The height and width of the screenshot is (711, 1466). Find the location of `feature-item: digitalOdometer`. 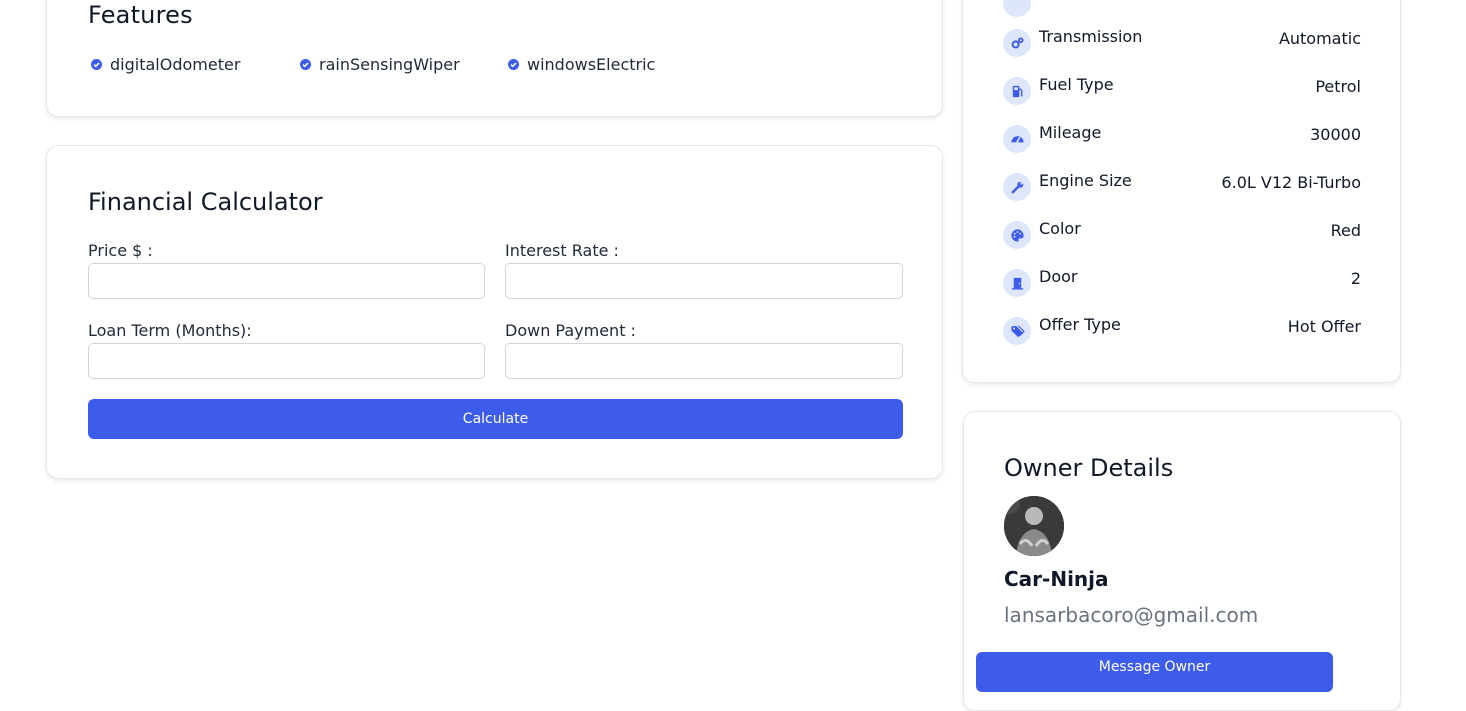

feature-item: digitalOdometer is located at coordinates (165, 64).